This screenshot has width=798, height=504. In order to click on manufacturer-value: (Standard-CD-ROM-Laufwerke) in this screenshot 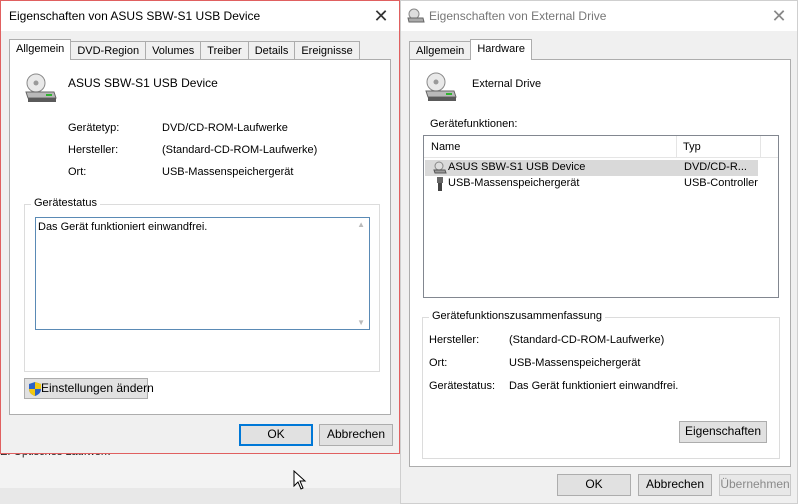, I will do `click(240, 150)`.